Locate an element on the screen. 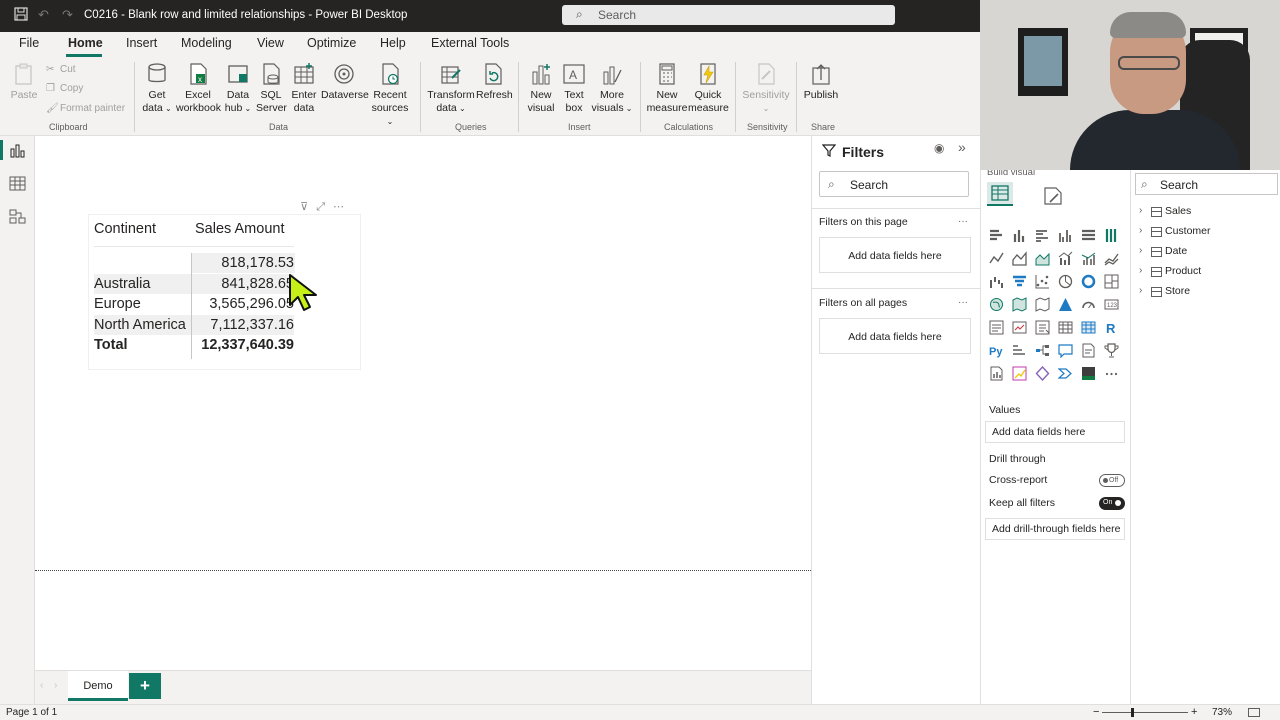 The height and width of the screenshot is (720, 1280). publish-button: Publish is located at coordinates (821, 82).